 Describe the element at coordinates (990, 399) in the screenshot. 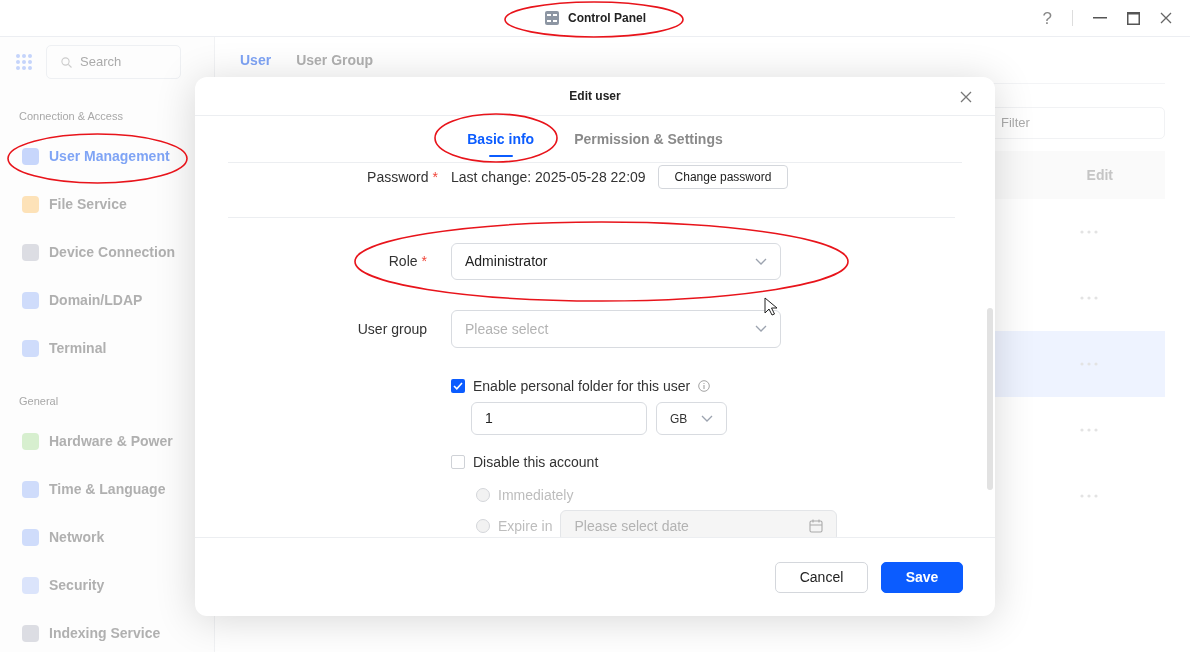

I see `scrollbar-thumb` at that location.